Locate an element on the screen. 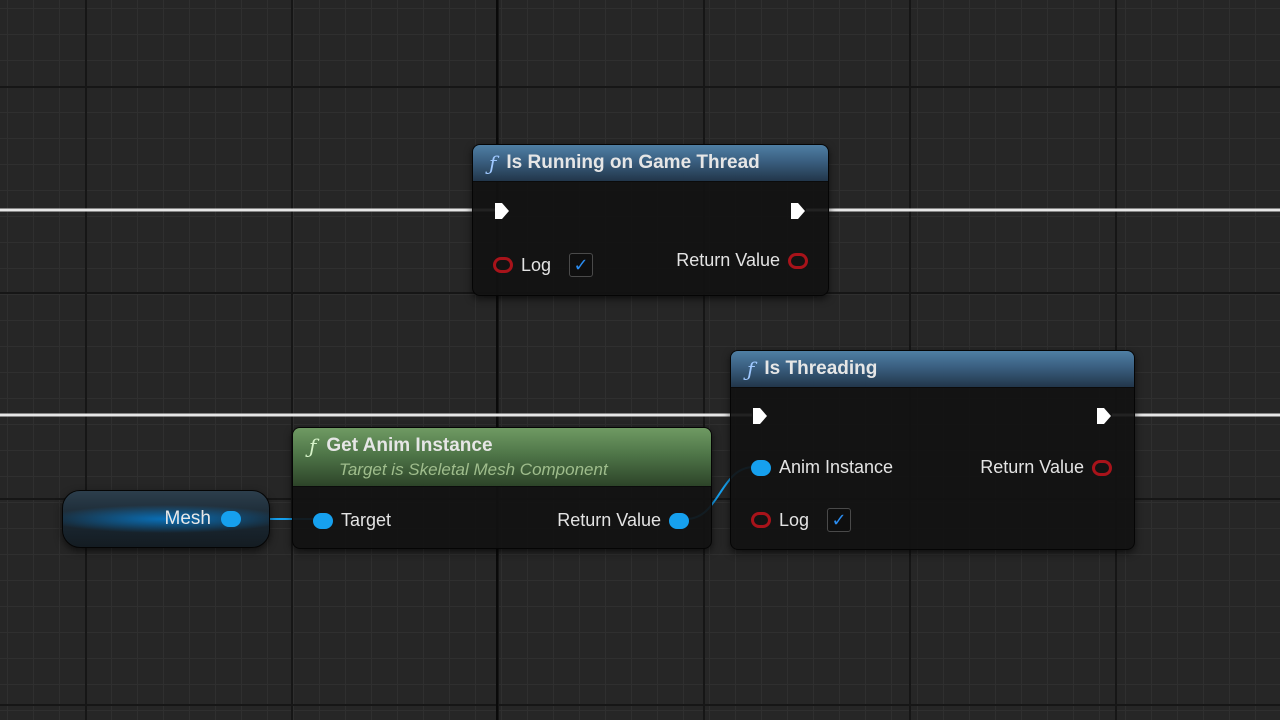 The height and width of the screenshot is (720, 1280). anim-instance-pin-row: Anim Instance is located at coordinates (822, 467).